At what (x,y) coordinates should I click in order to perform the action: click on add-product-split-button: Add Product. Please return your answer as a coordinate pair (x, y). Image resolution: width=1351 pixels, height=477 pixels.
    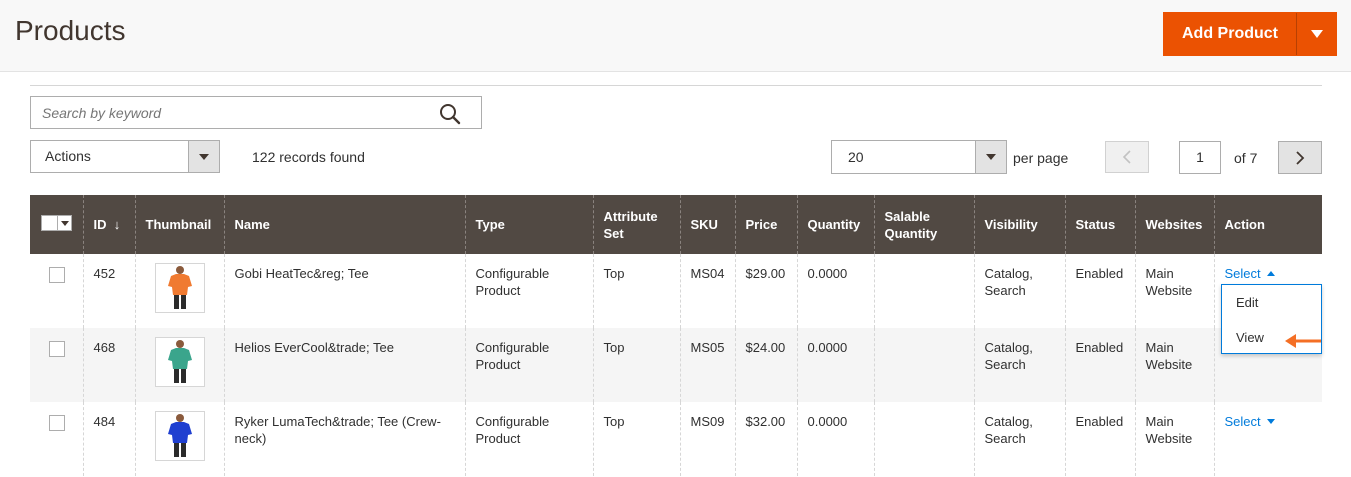
    Looking at the image, I should click on (1250, 34).